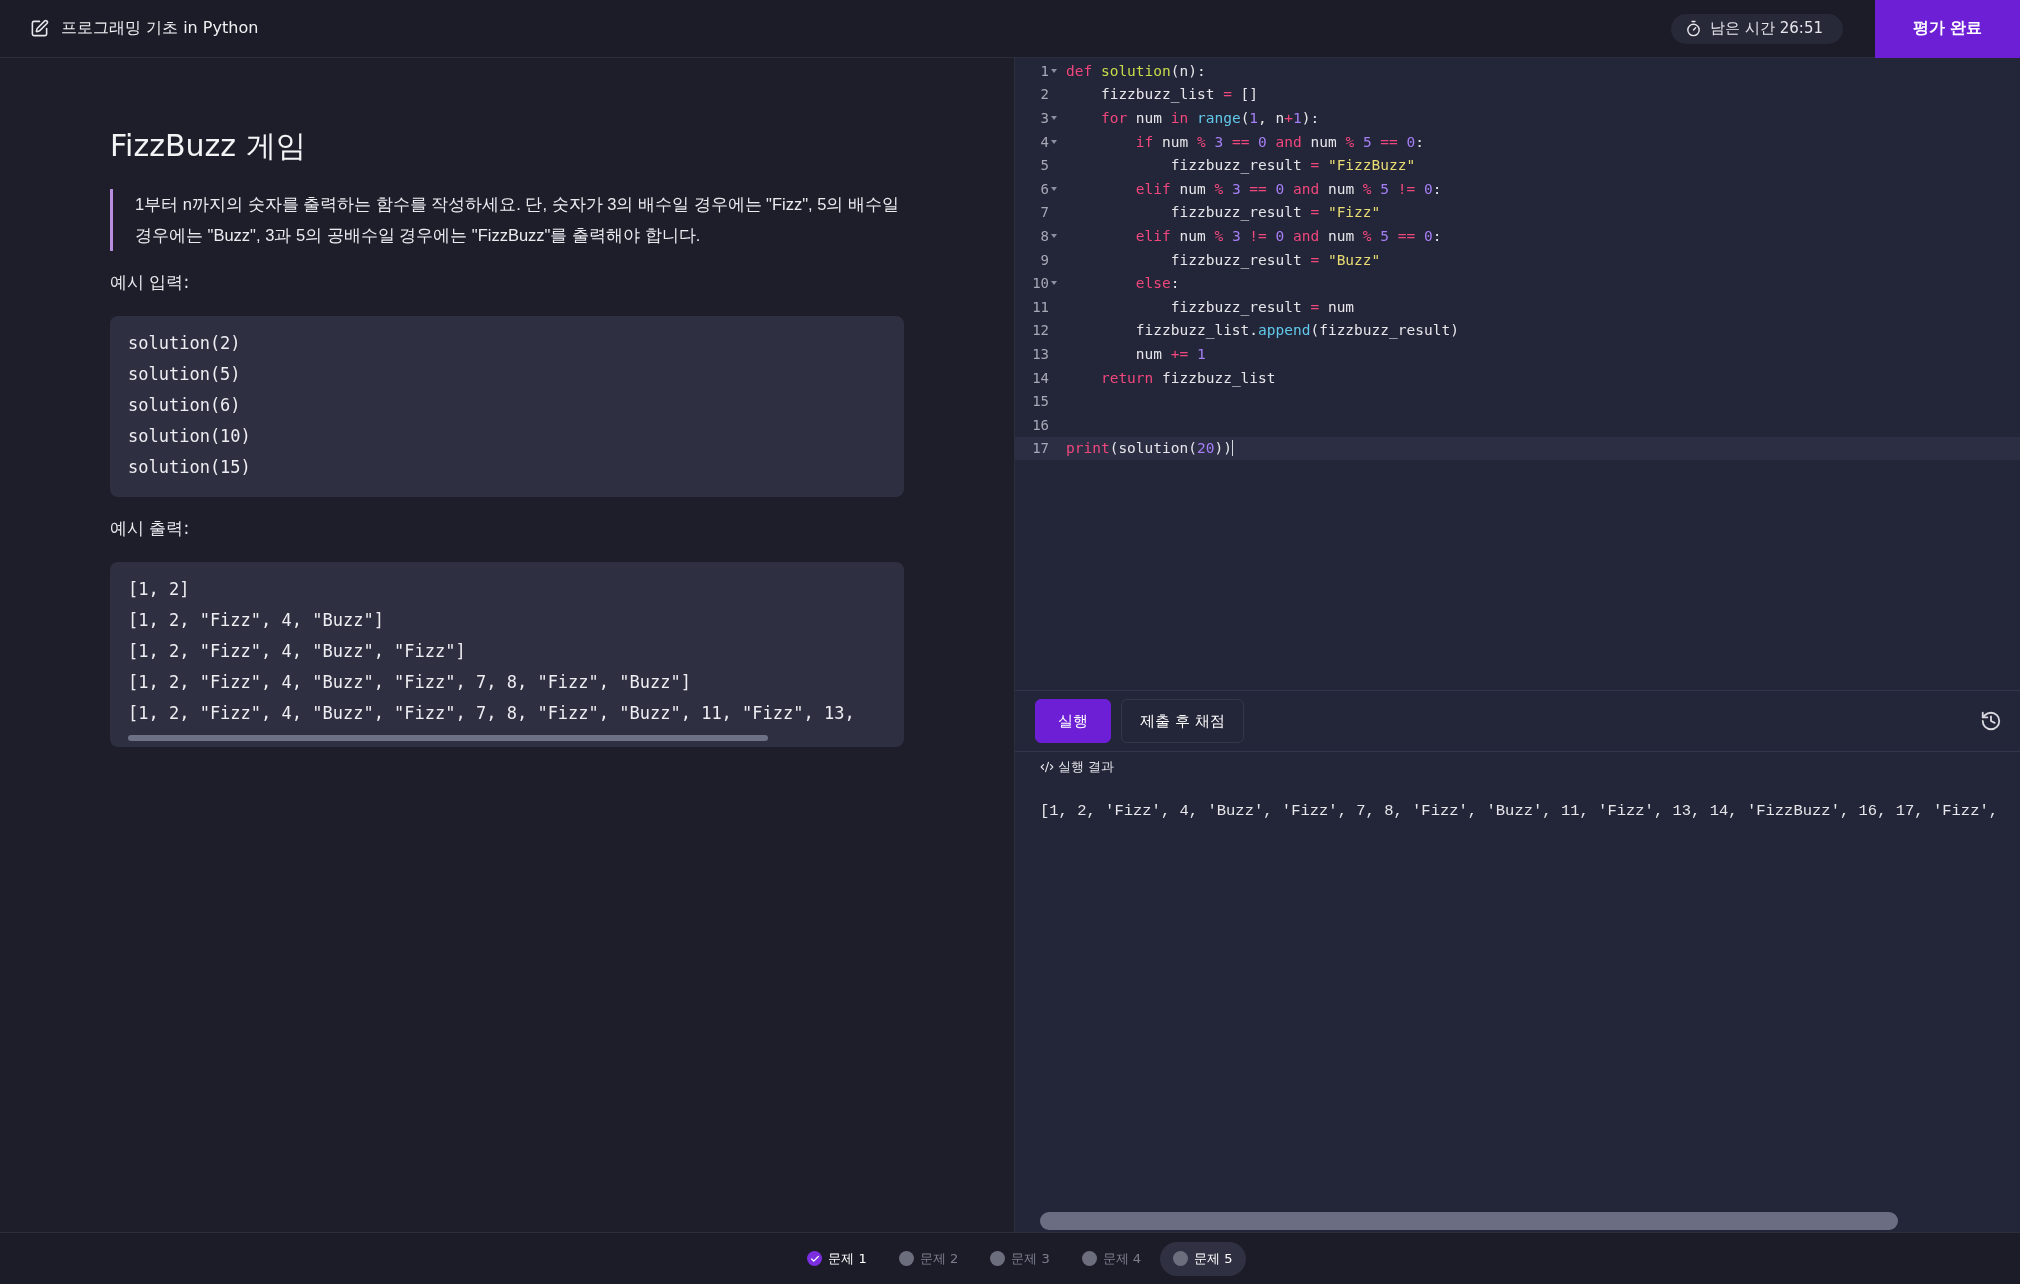 The image size is (2020, 1284). I want to click on line-number: 12, so click(1040, 330).